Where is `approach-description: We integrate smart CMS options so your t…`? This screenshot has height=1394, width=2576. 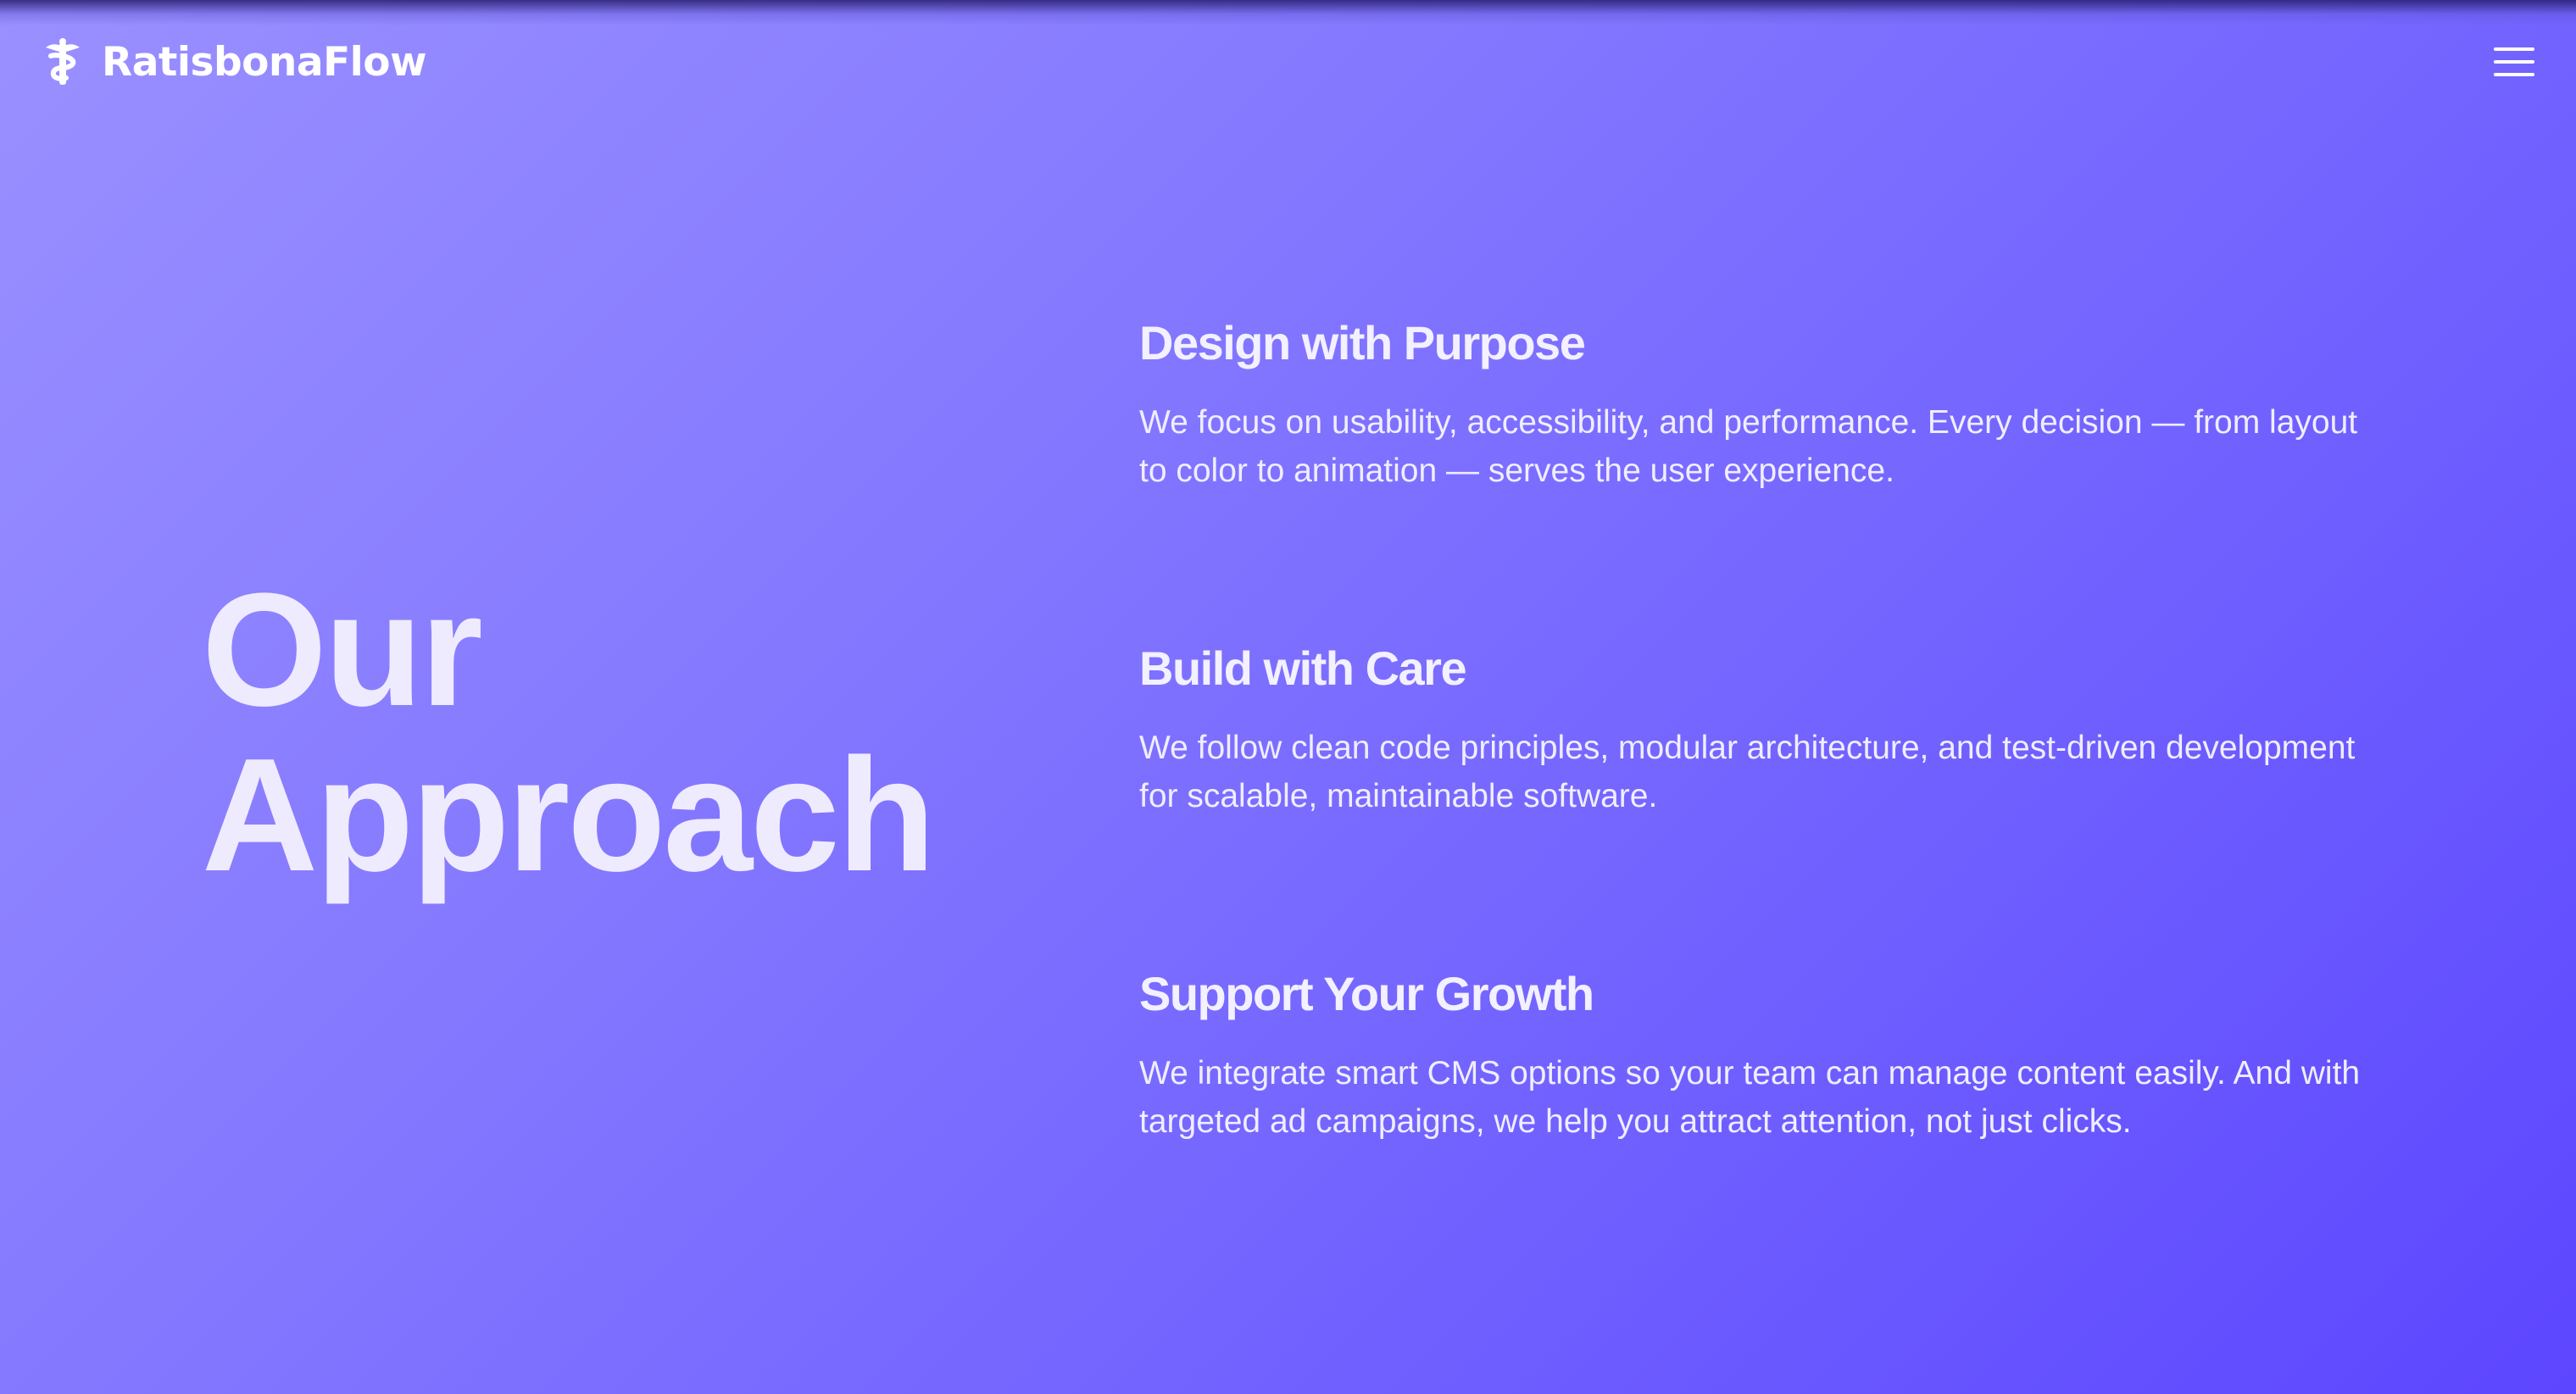 approach-description: We integrate smart CMS options so your t… is located at coordinates (1750, 1098).